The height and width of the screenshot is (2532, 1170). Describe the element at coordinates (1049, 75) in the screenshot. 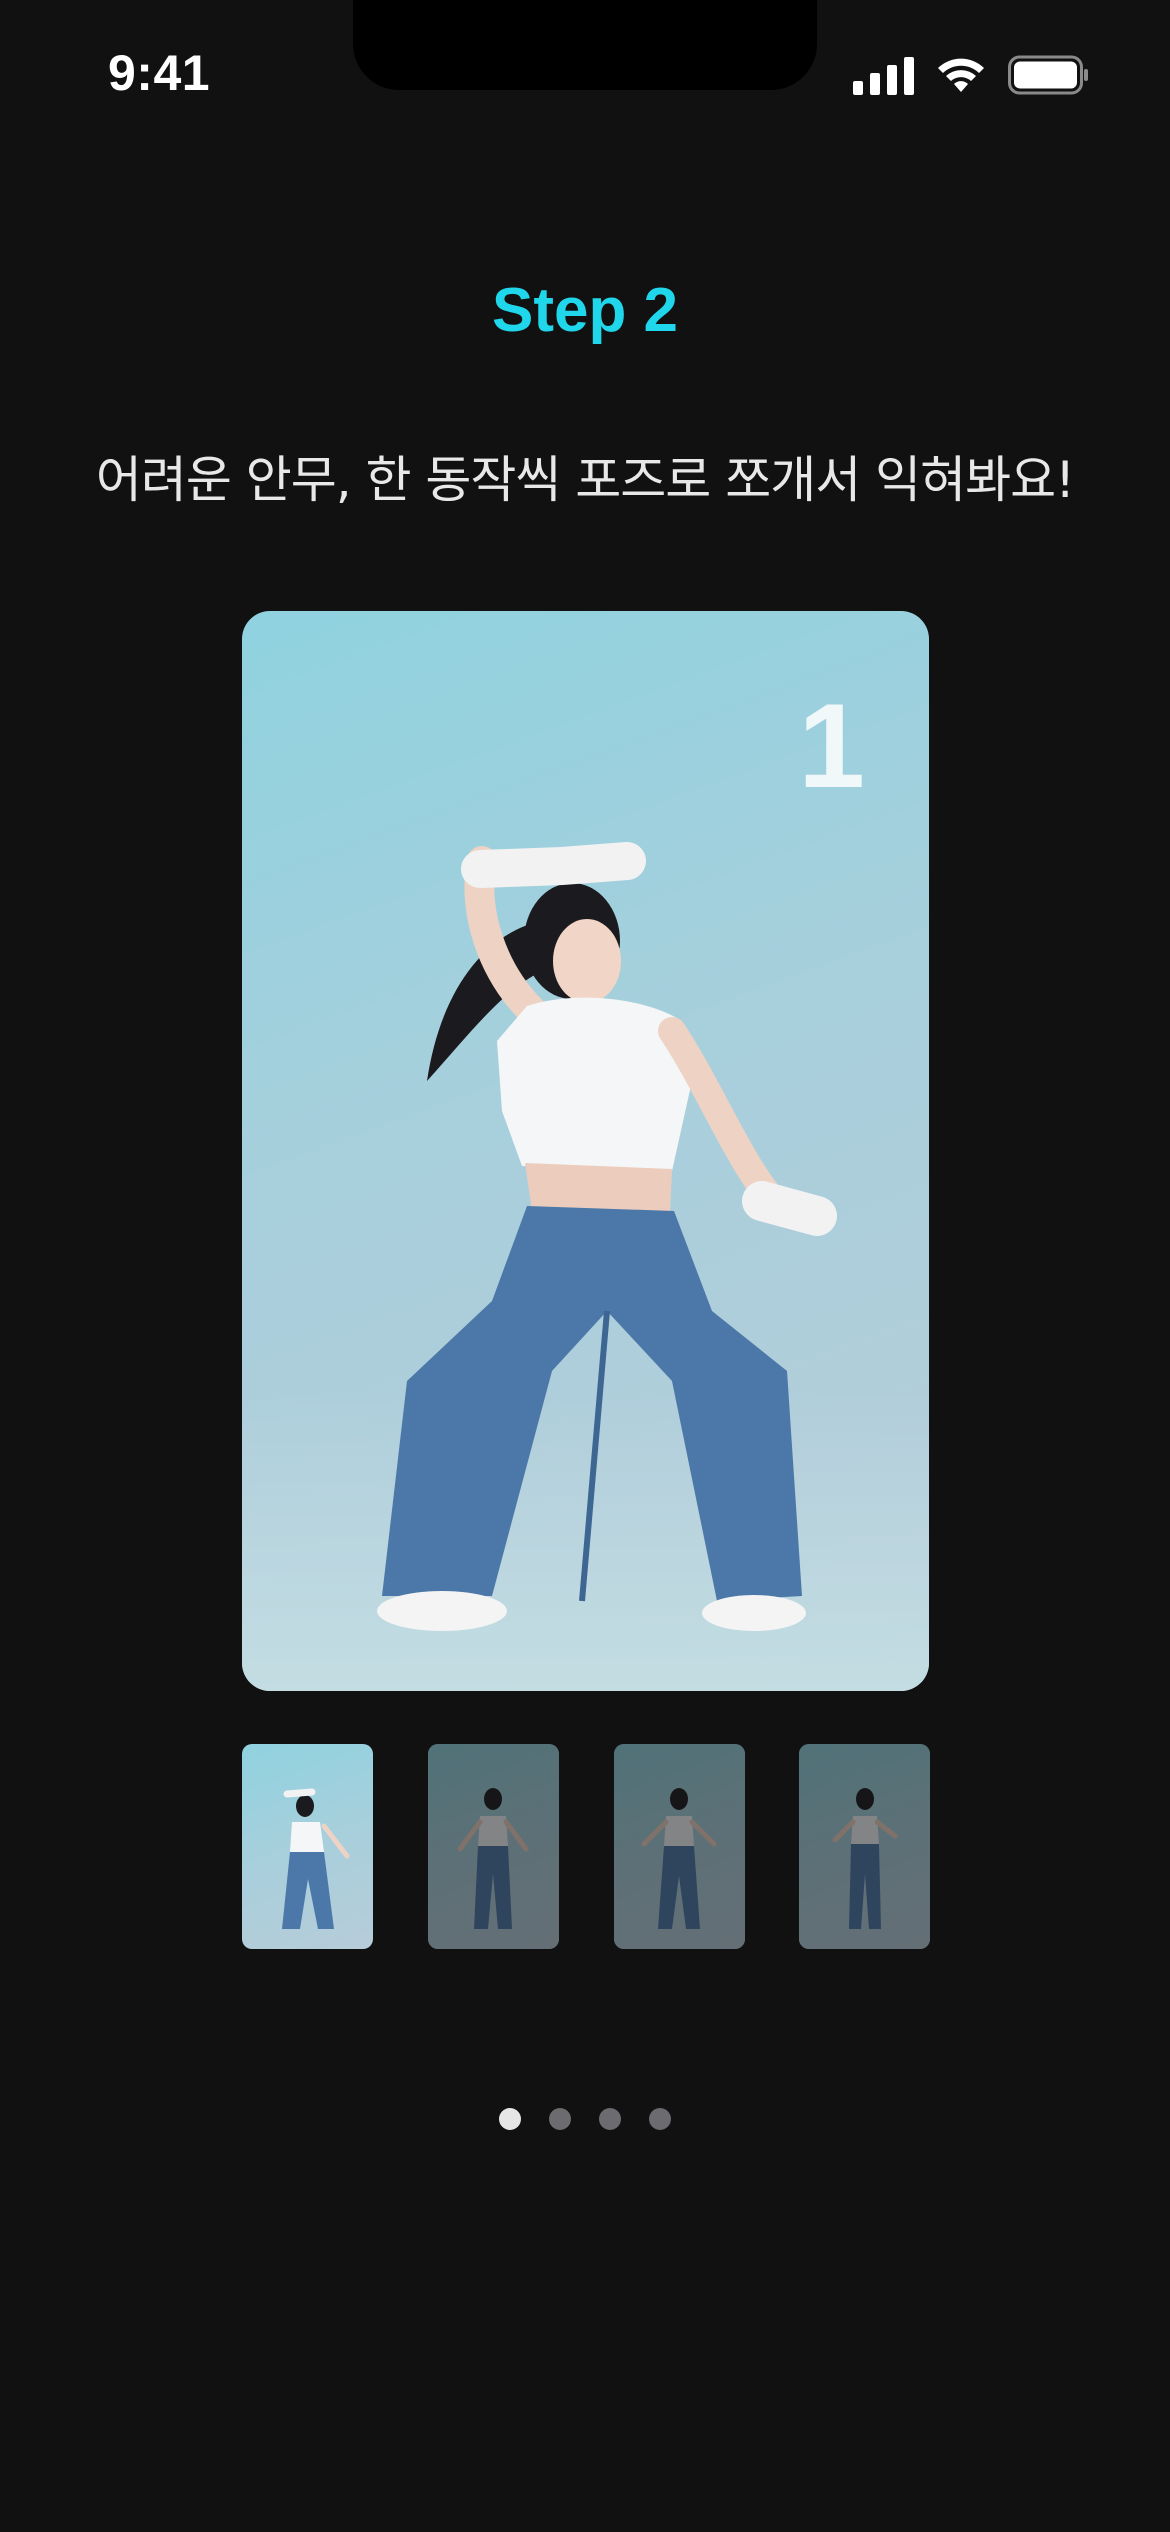

I see `battery-icon` at that location.